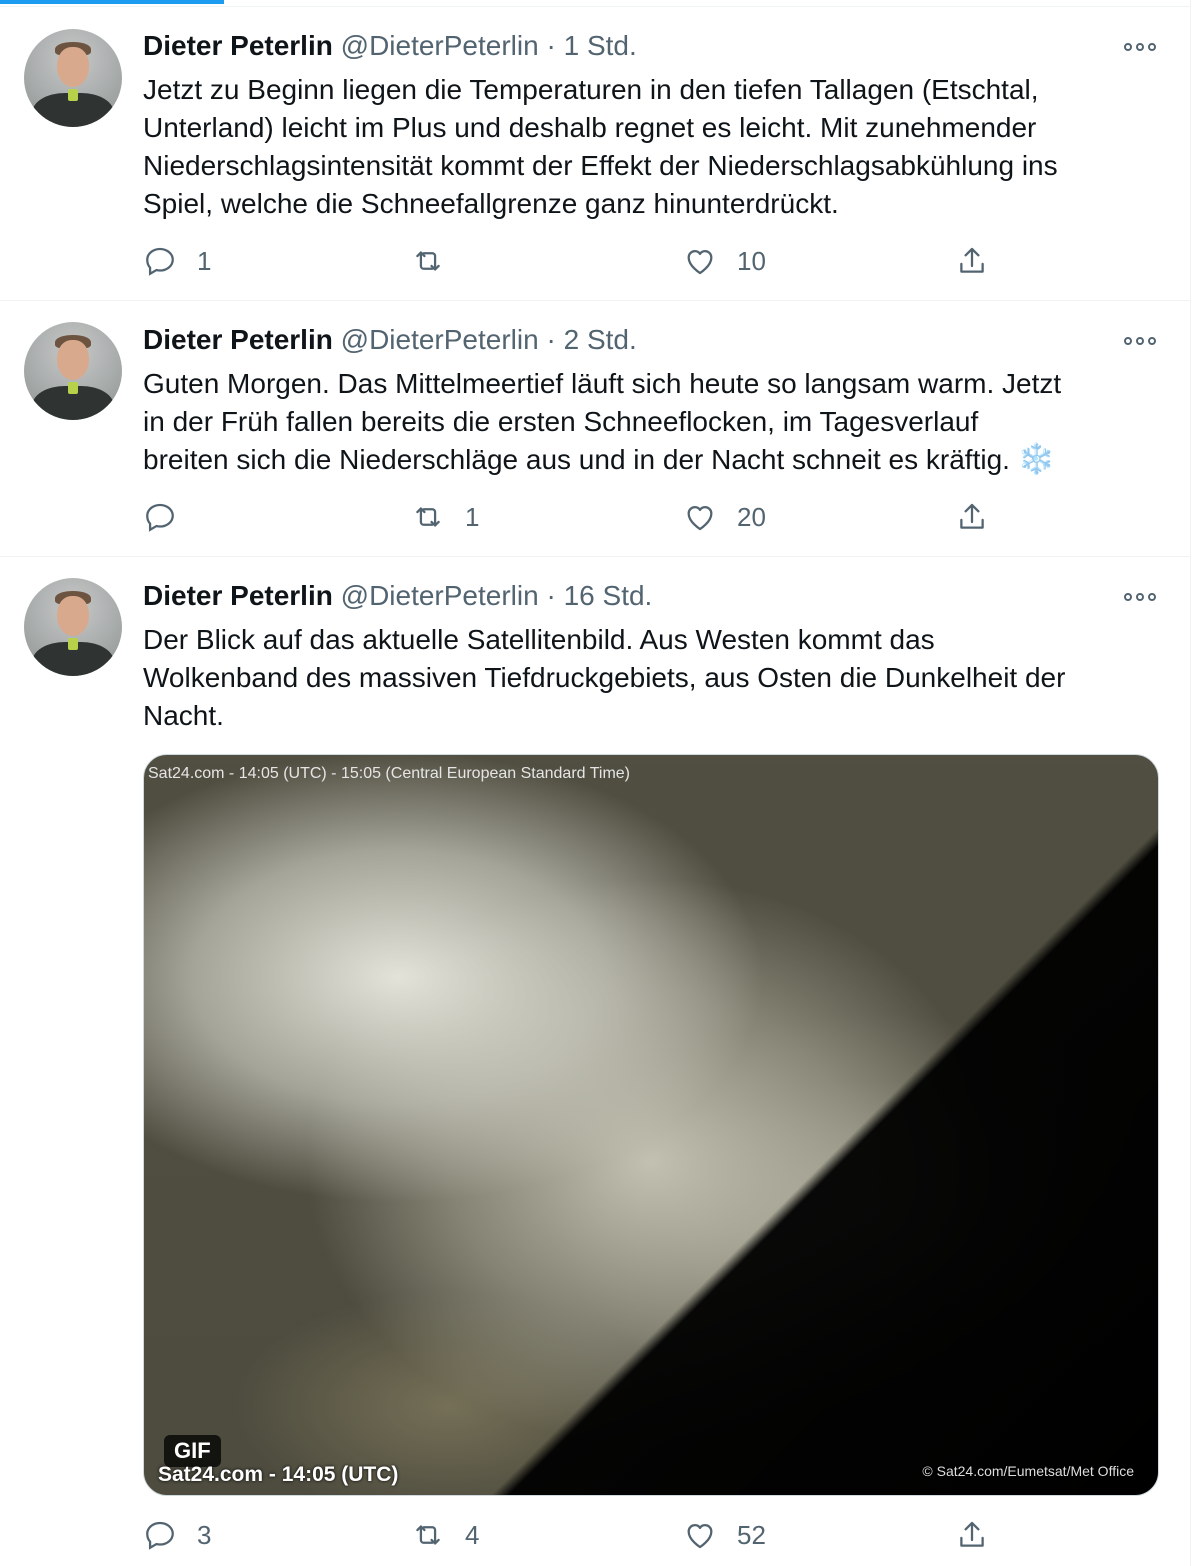 Image resolution: width=1204 pixels, height=1566 pixels. I want to click on tweet-header: Dieter Peterlin @DieterPeterlin · 1 Std., so click(390, 46).